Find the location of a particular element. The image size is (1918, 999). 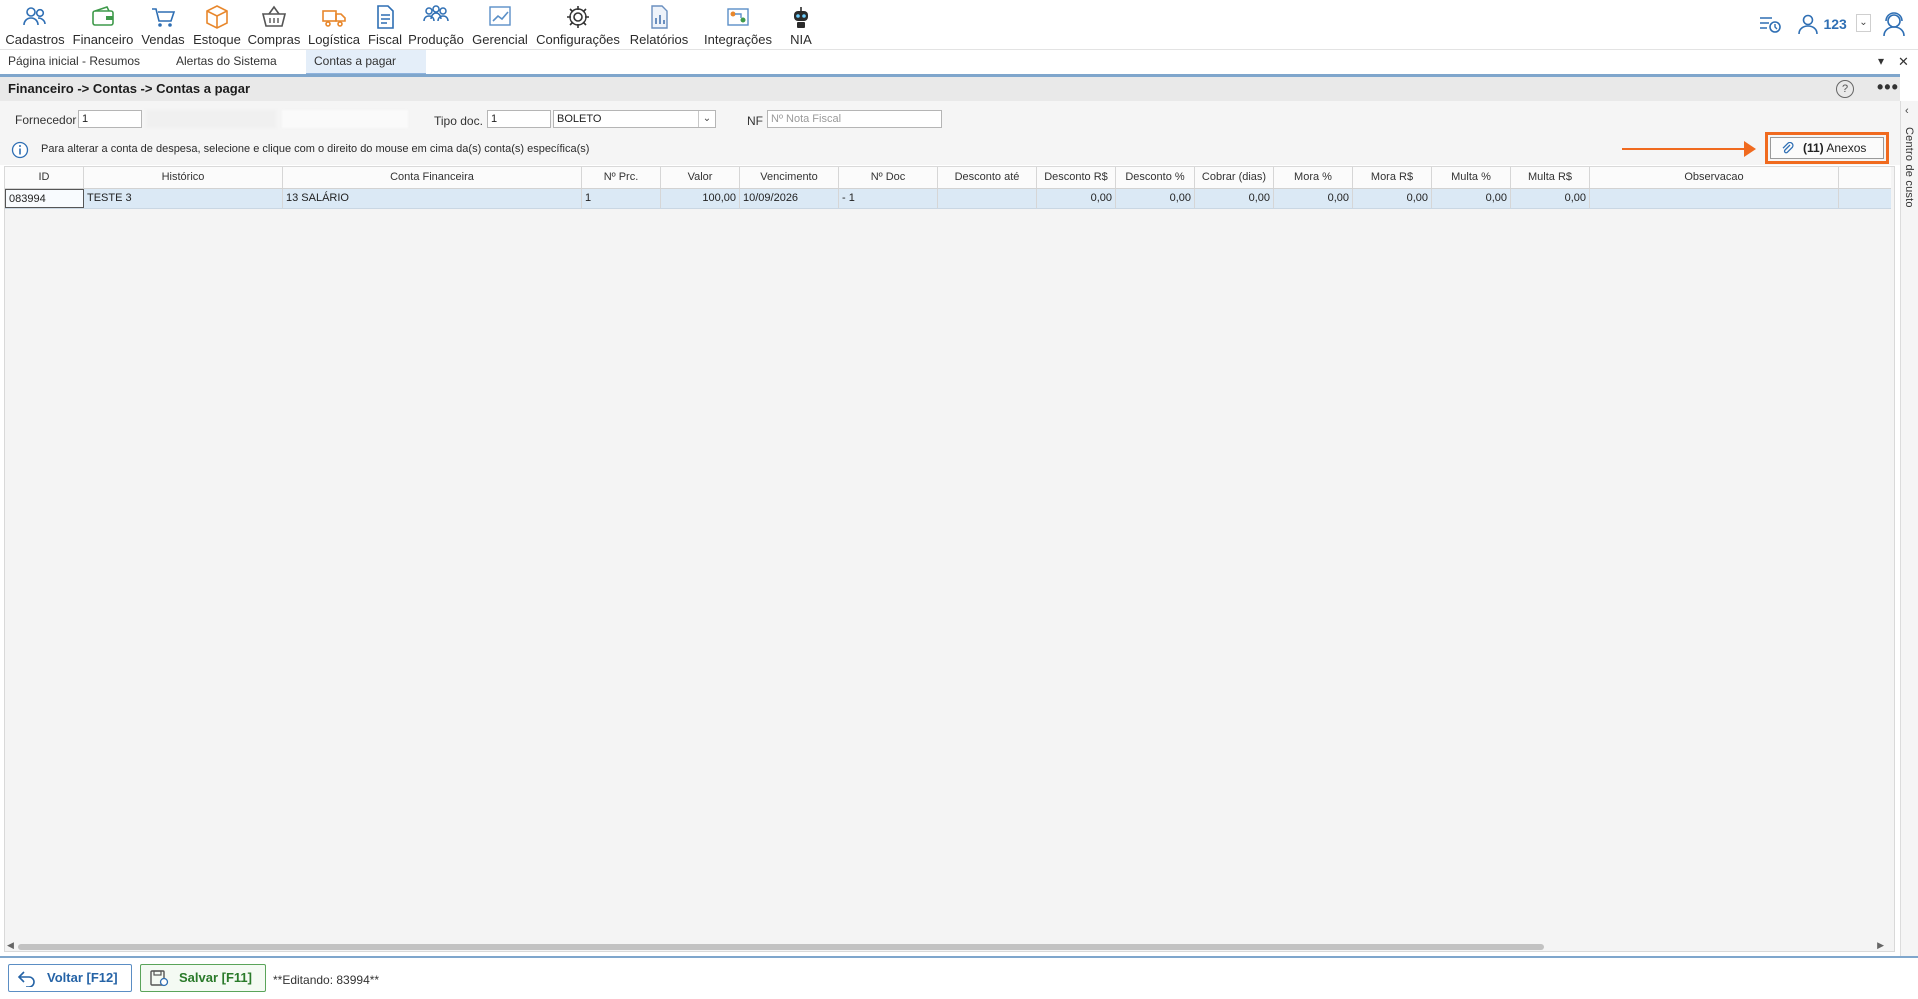

toolbar-label: Financeiro is located at coordinates (103, 39).